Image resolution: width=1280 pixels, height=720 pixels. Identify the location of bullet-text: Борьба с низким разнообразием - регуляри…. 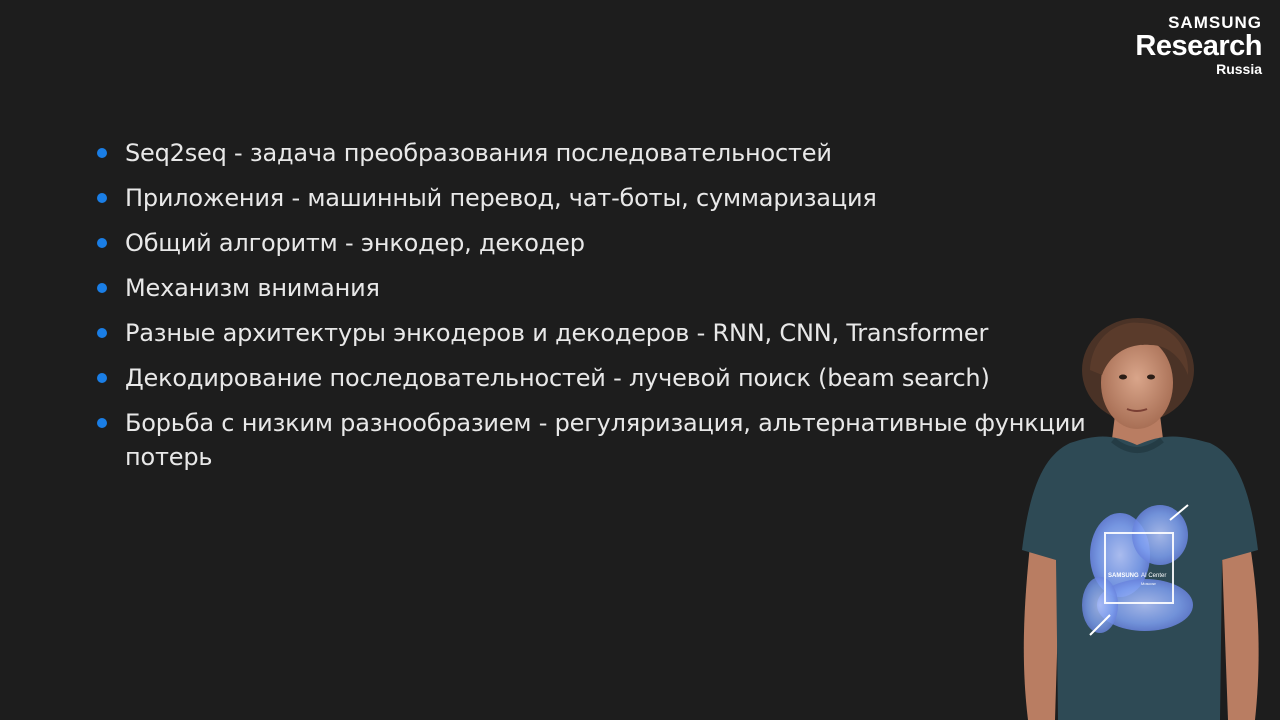
(605, 440).